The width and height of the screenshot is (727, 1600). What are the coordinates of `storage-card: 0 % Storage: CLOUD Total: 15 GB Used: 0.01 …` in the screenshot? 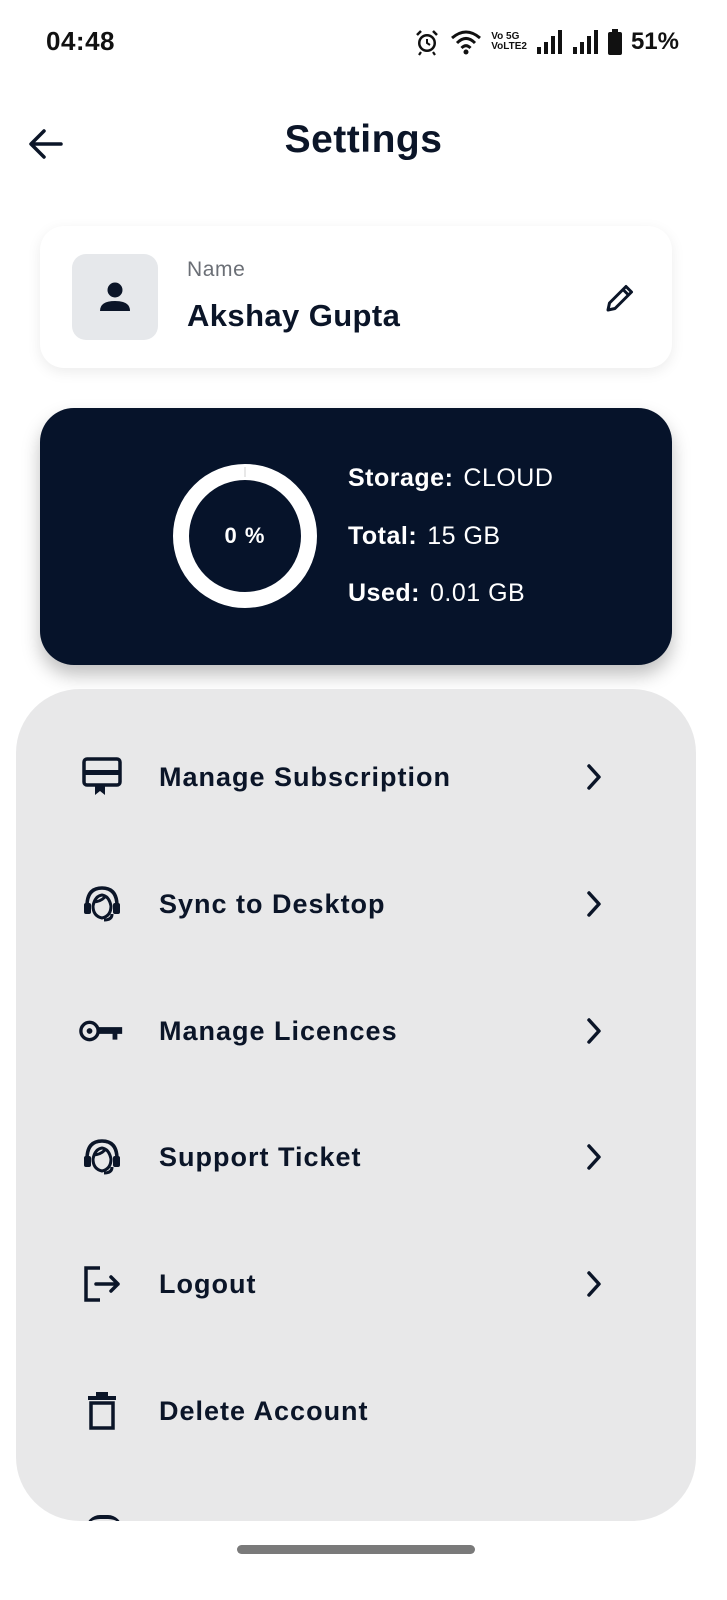 It's located at (356, 536).